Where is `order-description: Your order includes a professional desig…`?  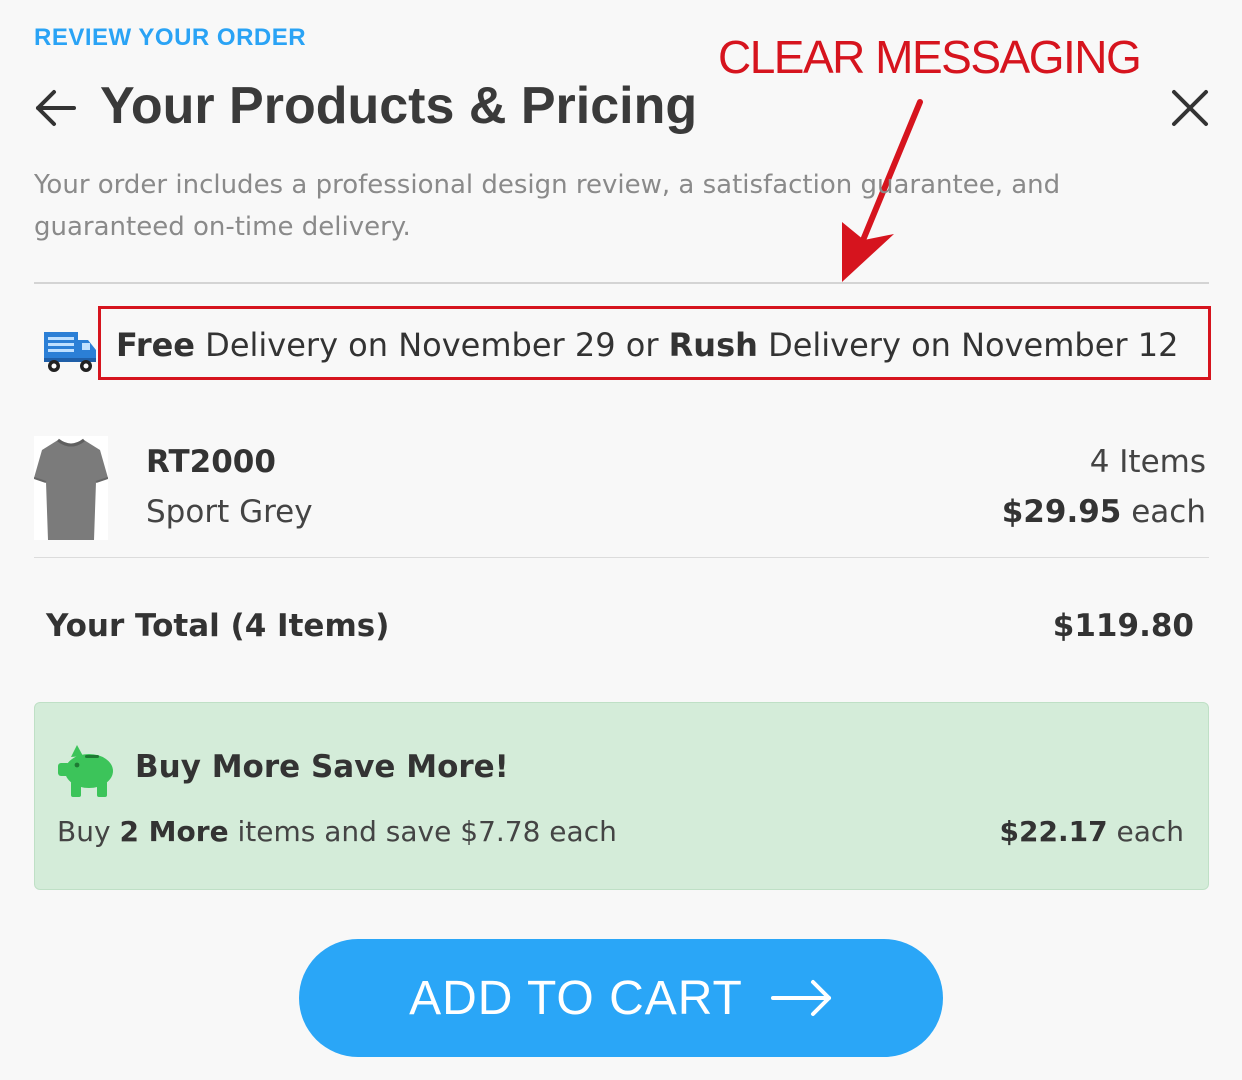 order-description: Your order includes a professional desig… is located at coordinates (547, 206).